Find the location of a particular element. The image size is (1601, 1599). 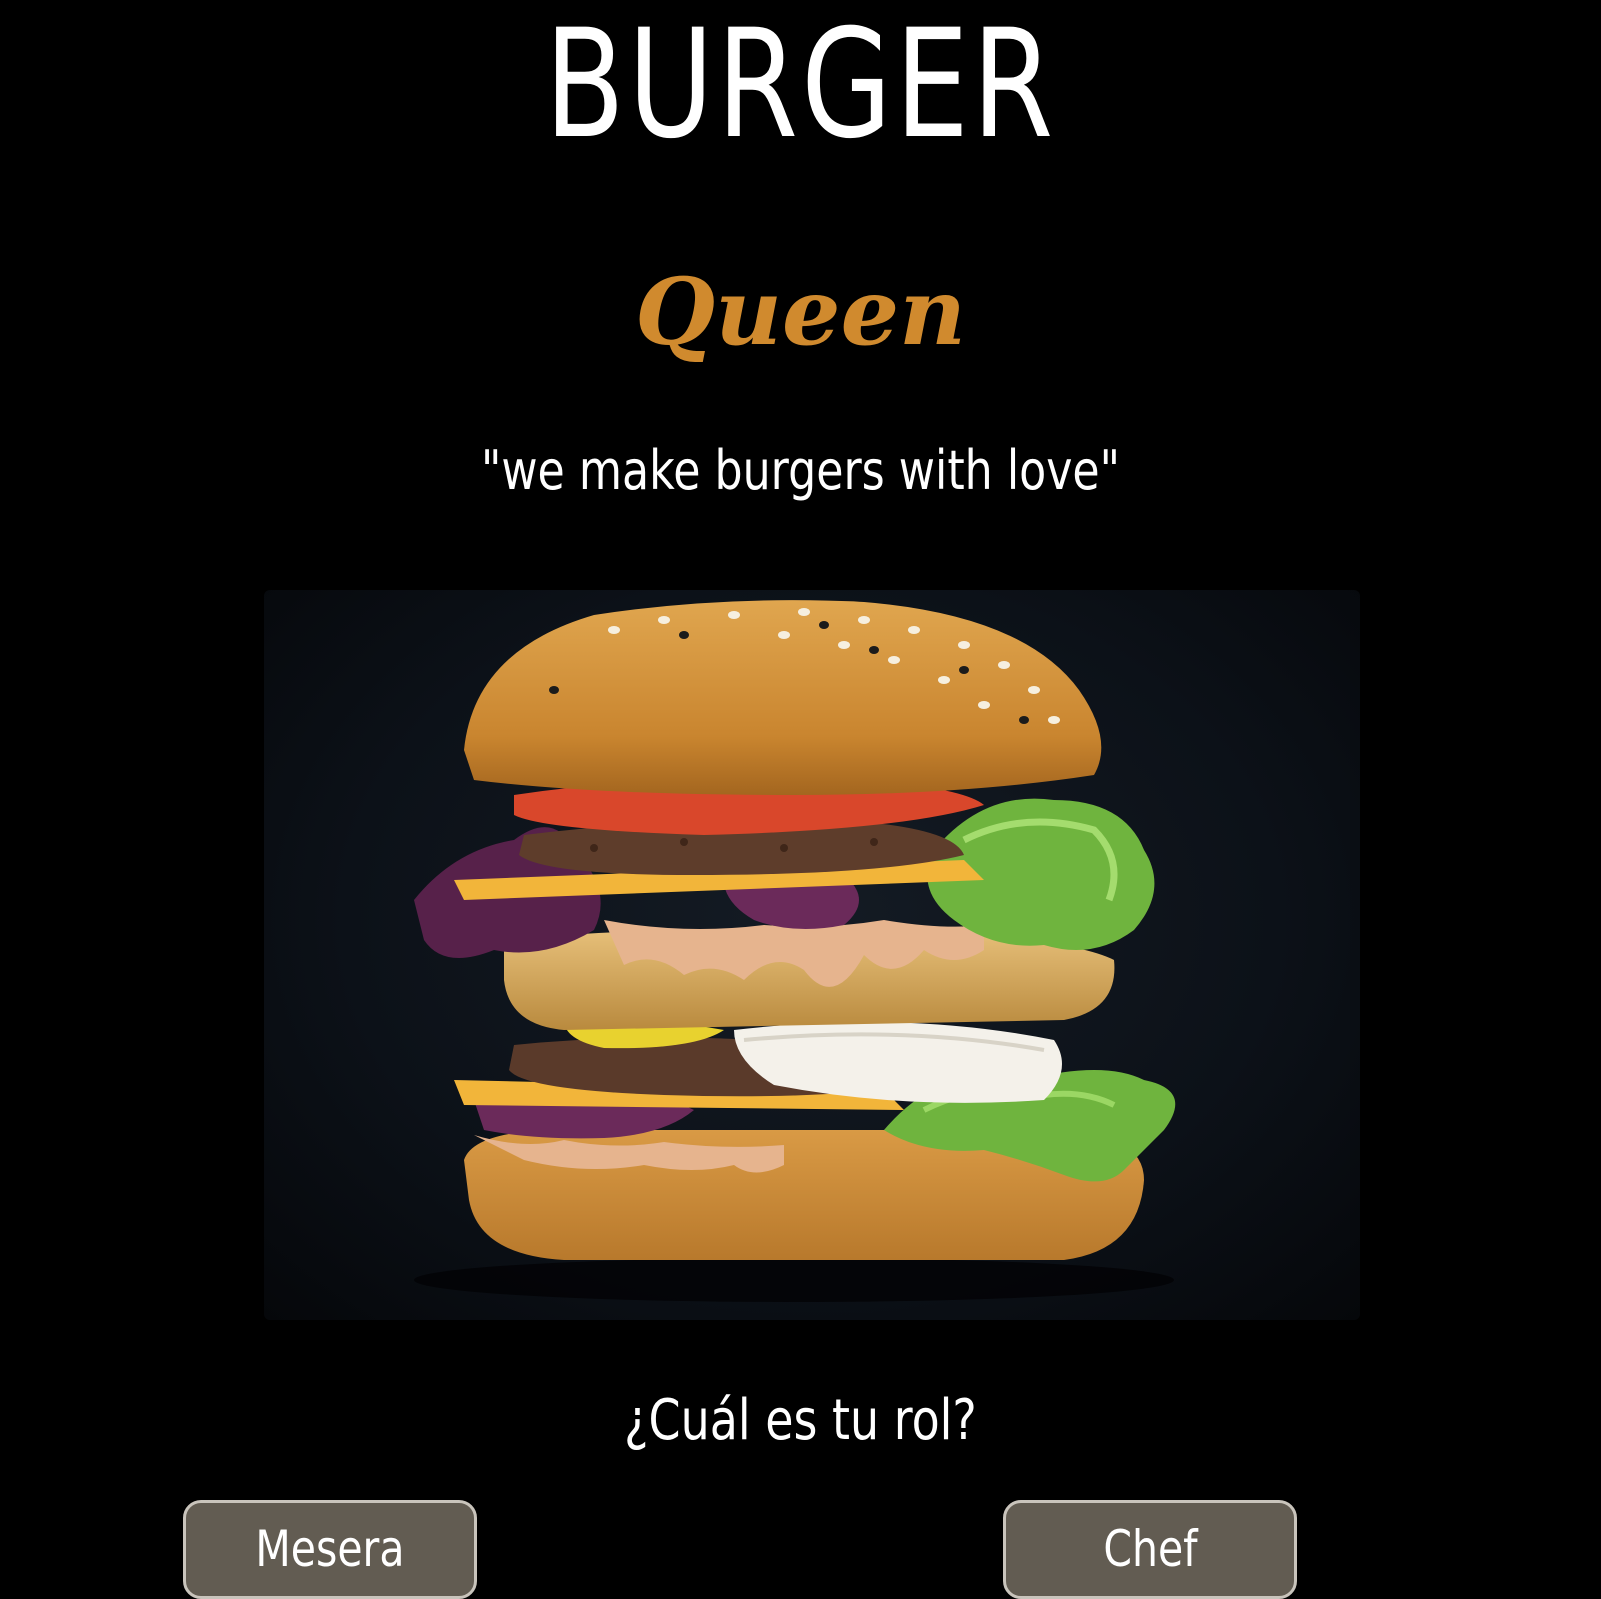

chef-button-label: Chef is located at coordinates (1150, 1549).